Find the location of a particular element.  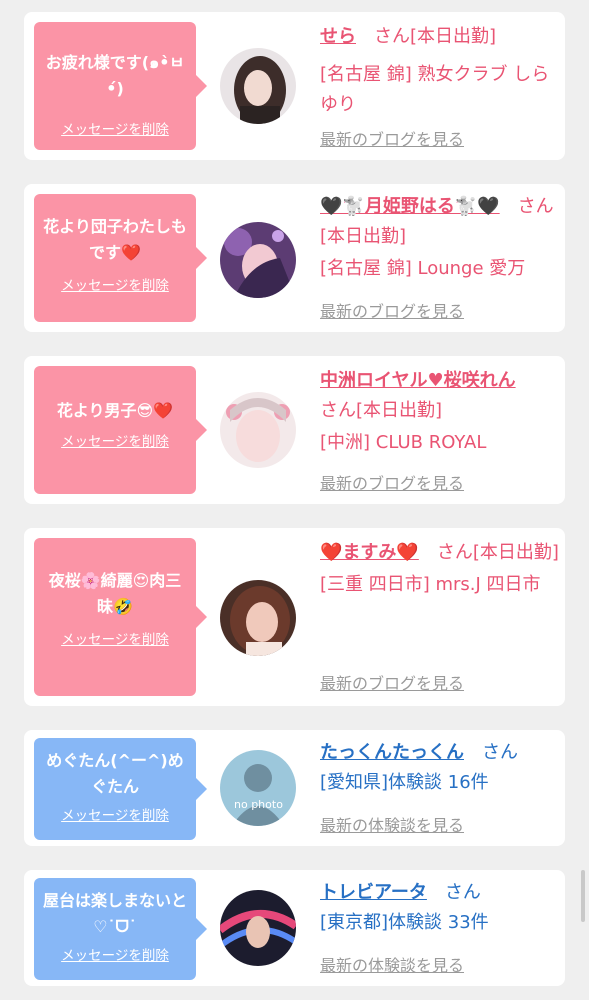

message-bubble: 屋台は楽しまないと♡˙ᗜ˙ メッセージを削除 is located at coordinates (120, 929).